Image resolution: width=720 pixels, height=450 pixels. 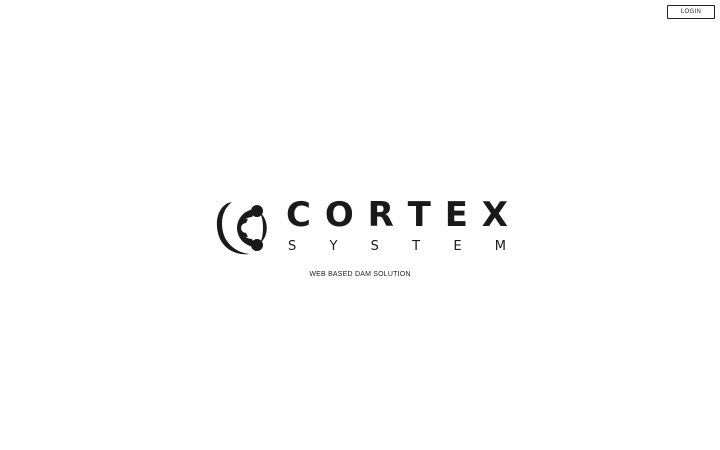 What do you see at coordinates (333, 246) in the screenshot?
I see `brand-subtitle-letter: Y` at bounding box center [333, 246].